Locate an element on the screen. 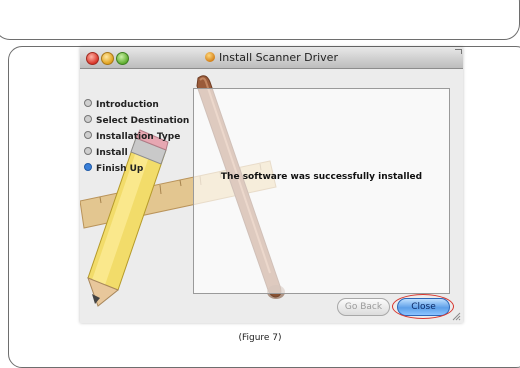 This screenshot has width=520, height=368. step-label: Select Destination is located at coordinates (143, 121).